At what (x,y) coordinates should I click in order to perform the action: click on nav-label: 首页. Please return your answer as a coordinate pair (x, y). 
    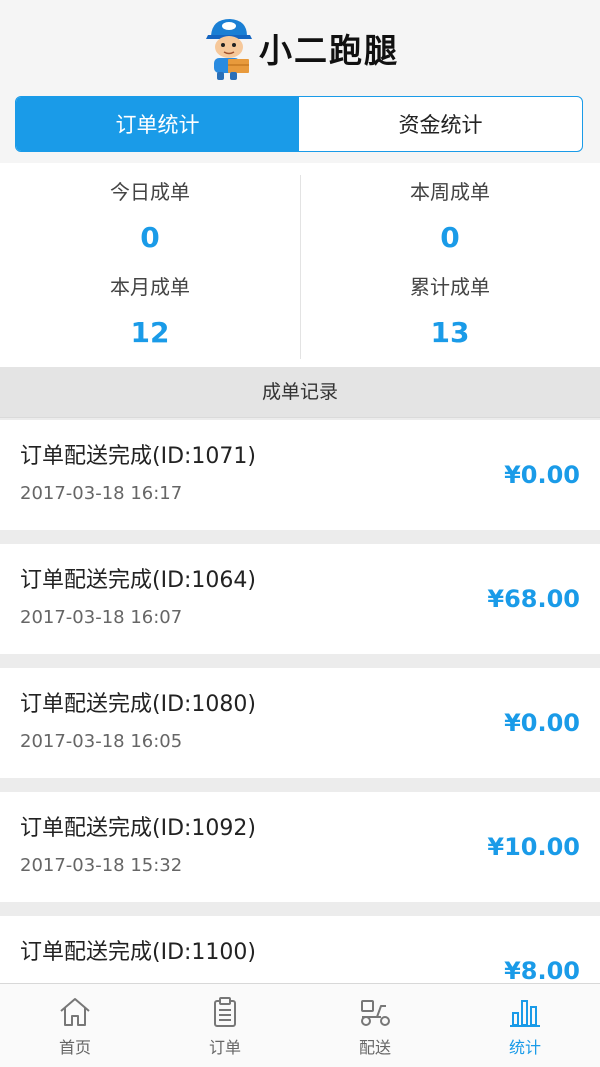
    Looking at the image, I should click on (74, 1047).